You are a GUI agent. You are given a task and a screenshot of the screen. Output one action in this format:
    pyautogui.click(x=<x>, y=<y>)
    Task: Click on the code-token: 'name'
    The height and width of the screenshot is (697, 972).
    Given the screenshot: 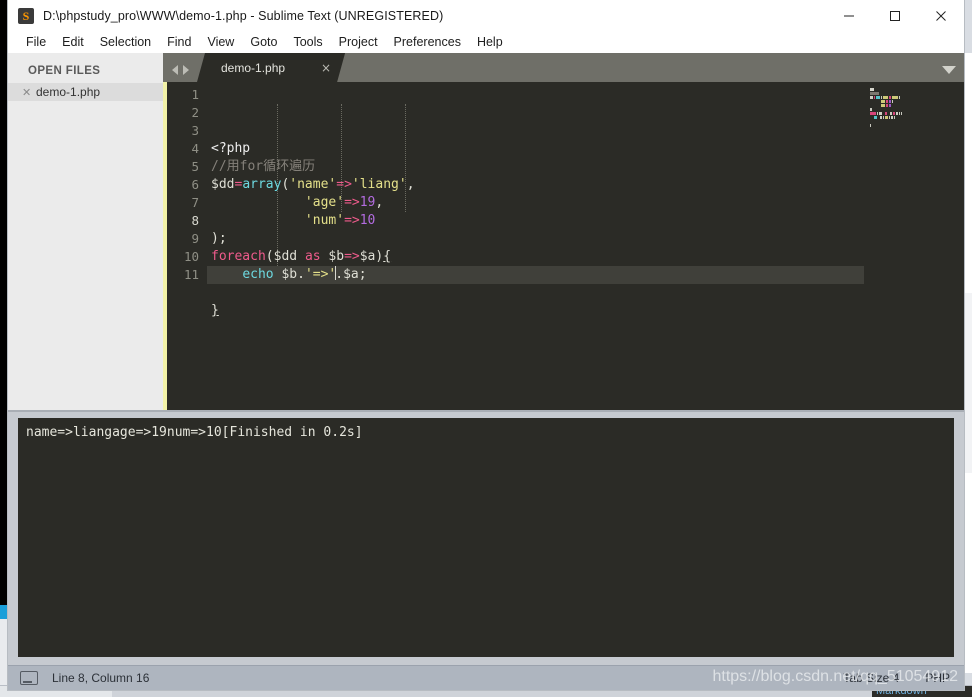 What is the action you would take?
    pyautogui.click(x=313, y=184)
    